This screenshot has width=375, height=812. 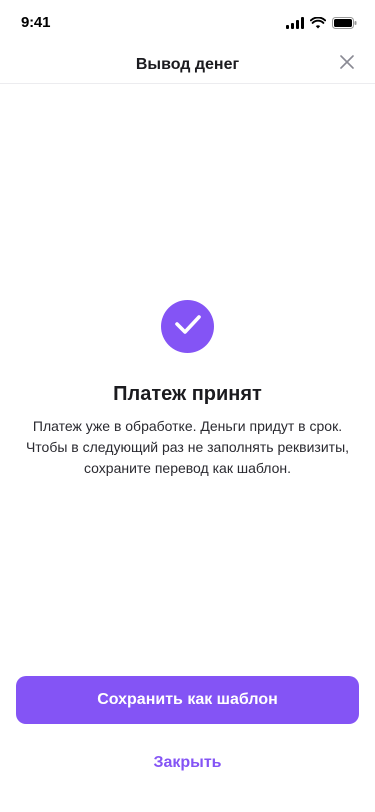 What do you see at coordinates (187, 394) in the screenshot?
I see `result-title: Платеж принят` at bounding box center [187, 394].